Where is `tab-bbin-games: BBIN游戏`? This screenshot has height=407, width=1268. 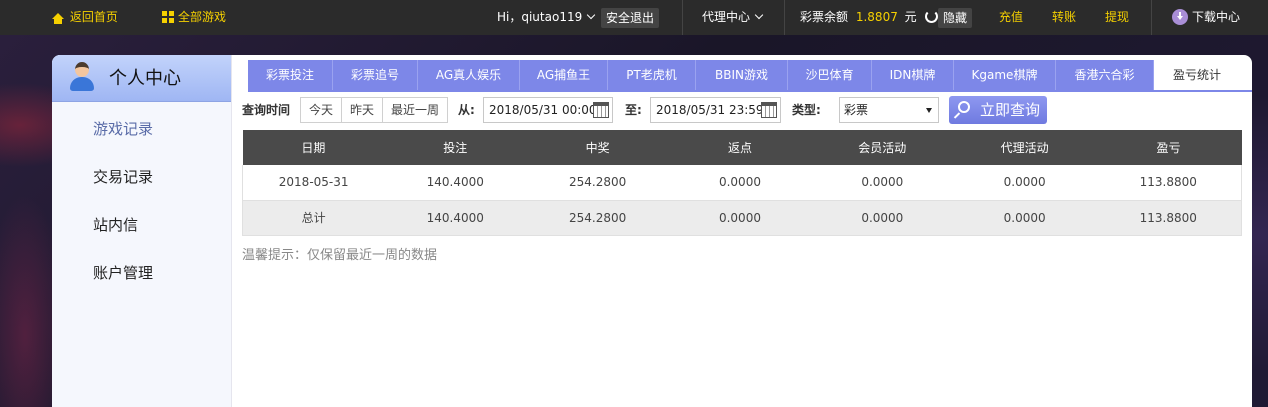
tab-bbin-games: BBIN游戏 is located at coordinates (742, 75).